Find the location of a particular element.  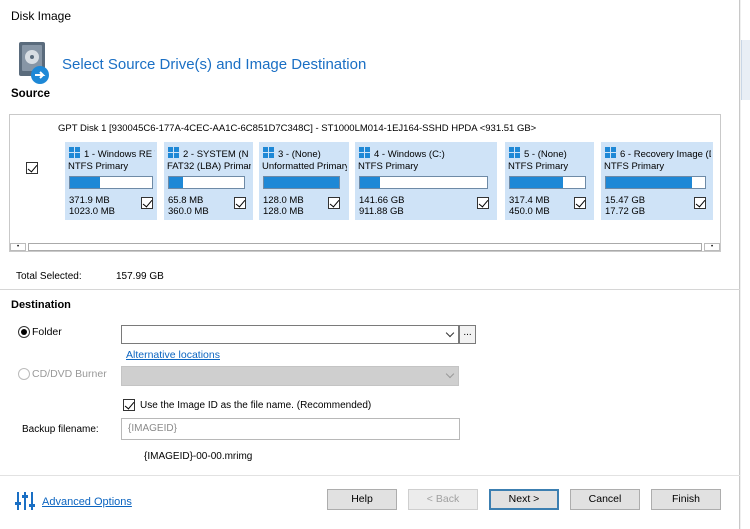

title-bar: Disk Image is located at coordinates (370, 15).